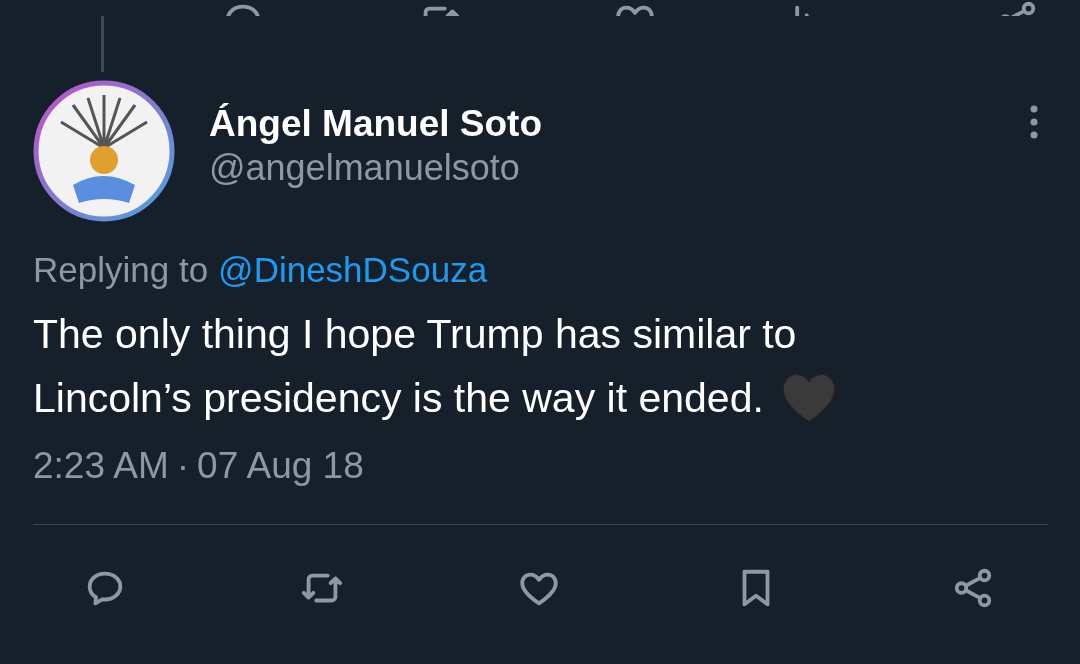 The width and height of the screenshot is (1080, 664). What do you see at coordinates (398, 398) in the screenshot?
I see `tweet-text: Lincoln’s presidency is the way it ended.` at bounding box center [398, 398].